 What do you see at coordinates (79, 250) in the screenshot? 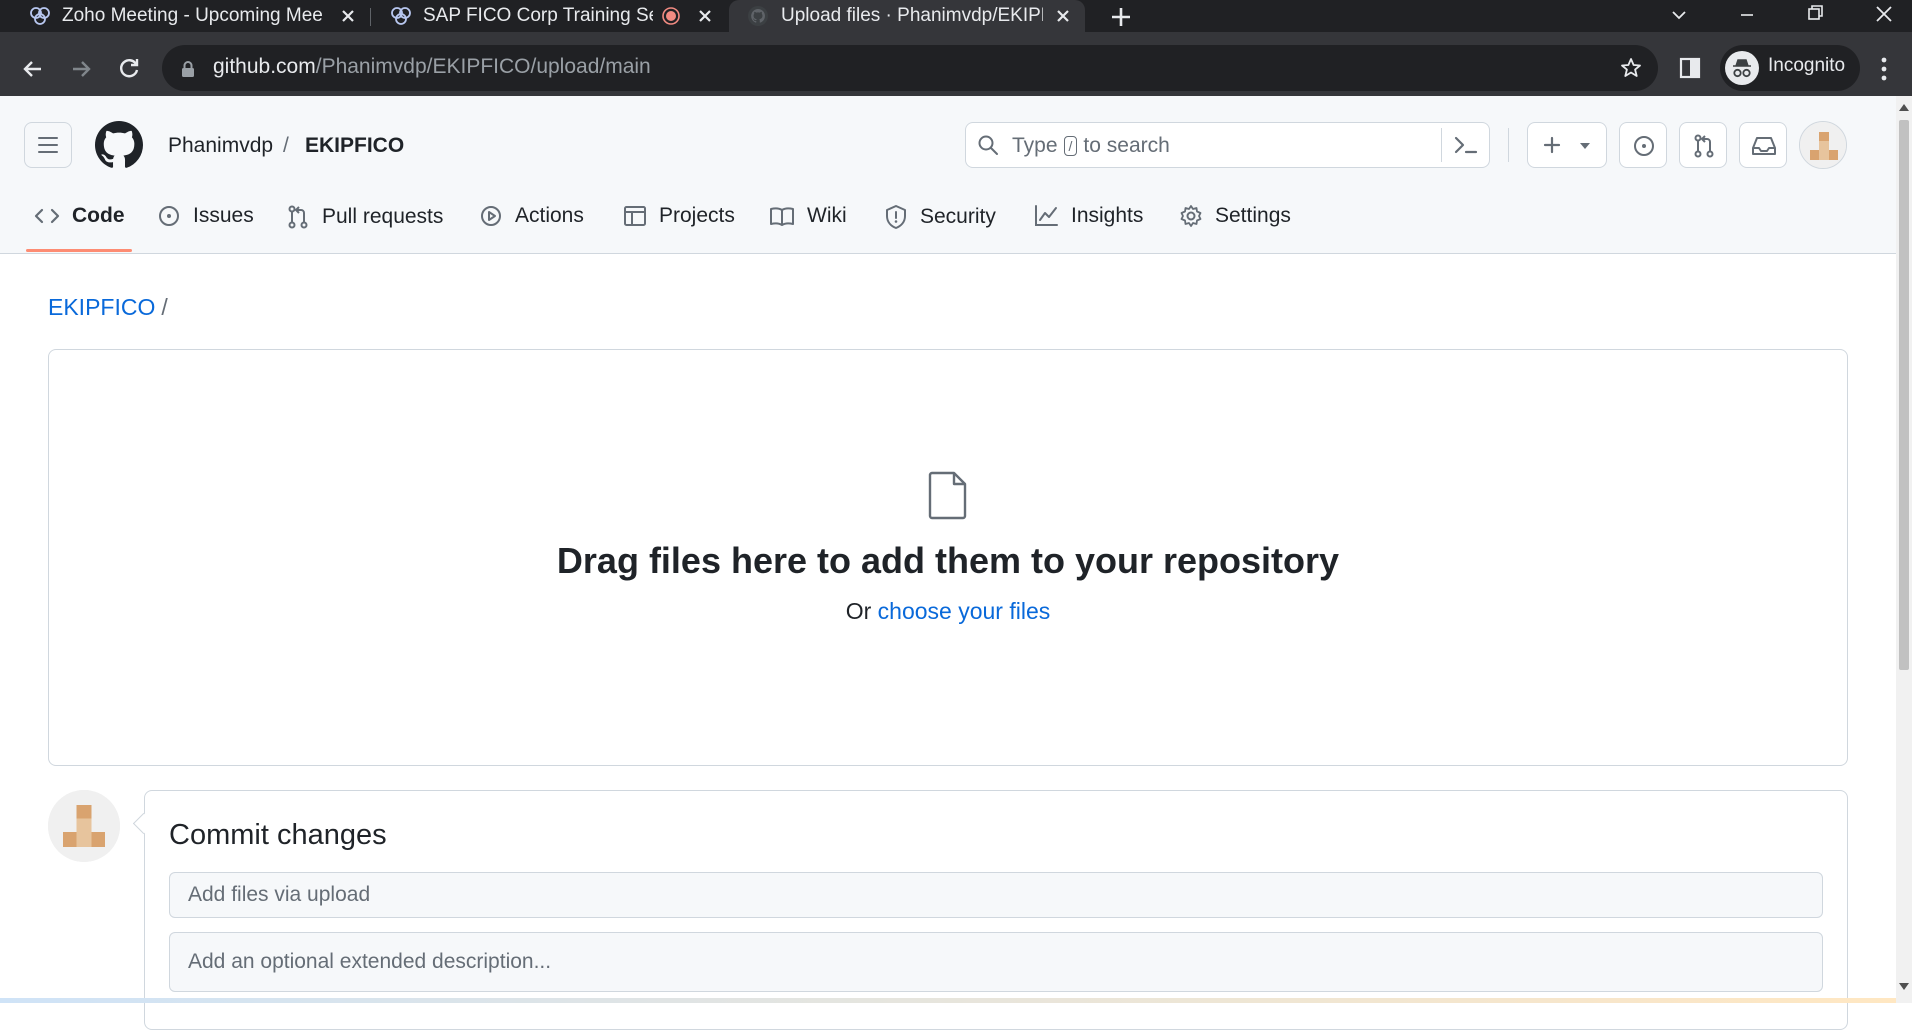
I see `selected-tab-underline` at bounding box center [79, 250].